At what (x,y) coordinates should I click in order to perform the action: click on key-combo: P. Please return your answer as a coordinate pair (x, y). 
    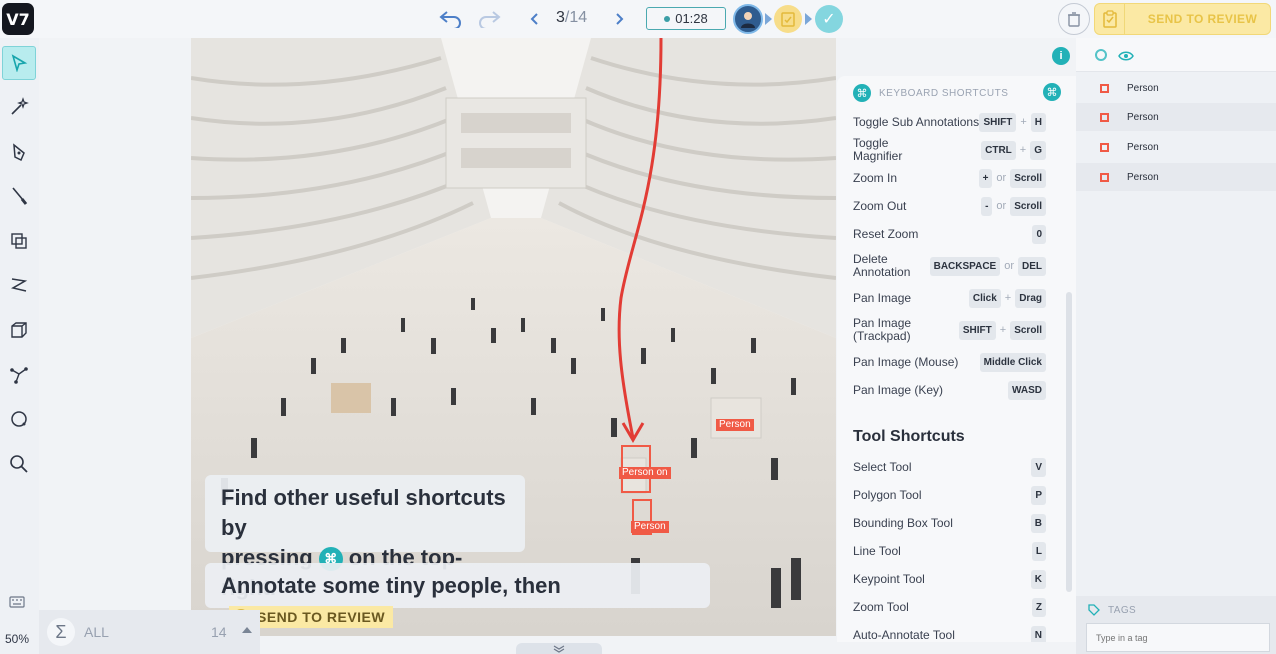
    Looking at the image, I should click on (1038, 495).